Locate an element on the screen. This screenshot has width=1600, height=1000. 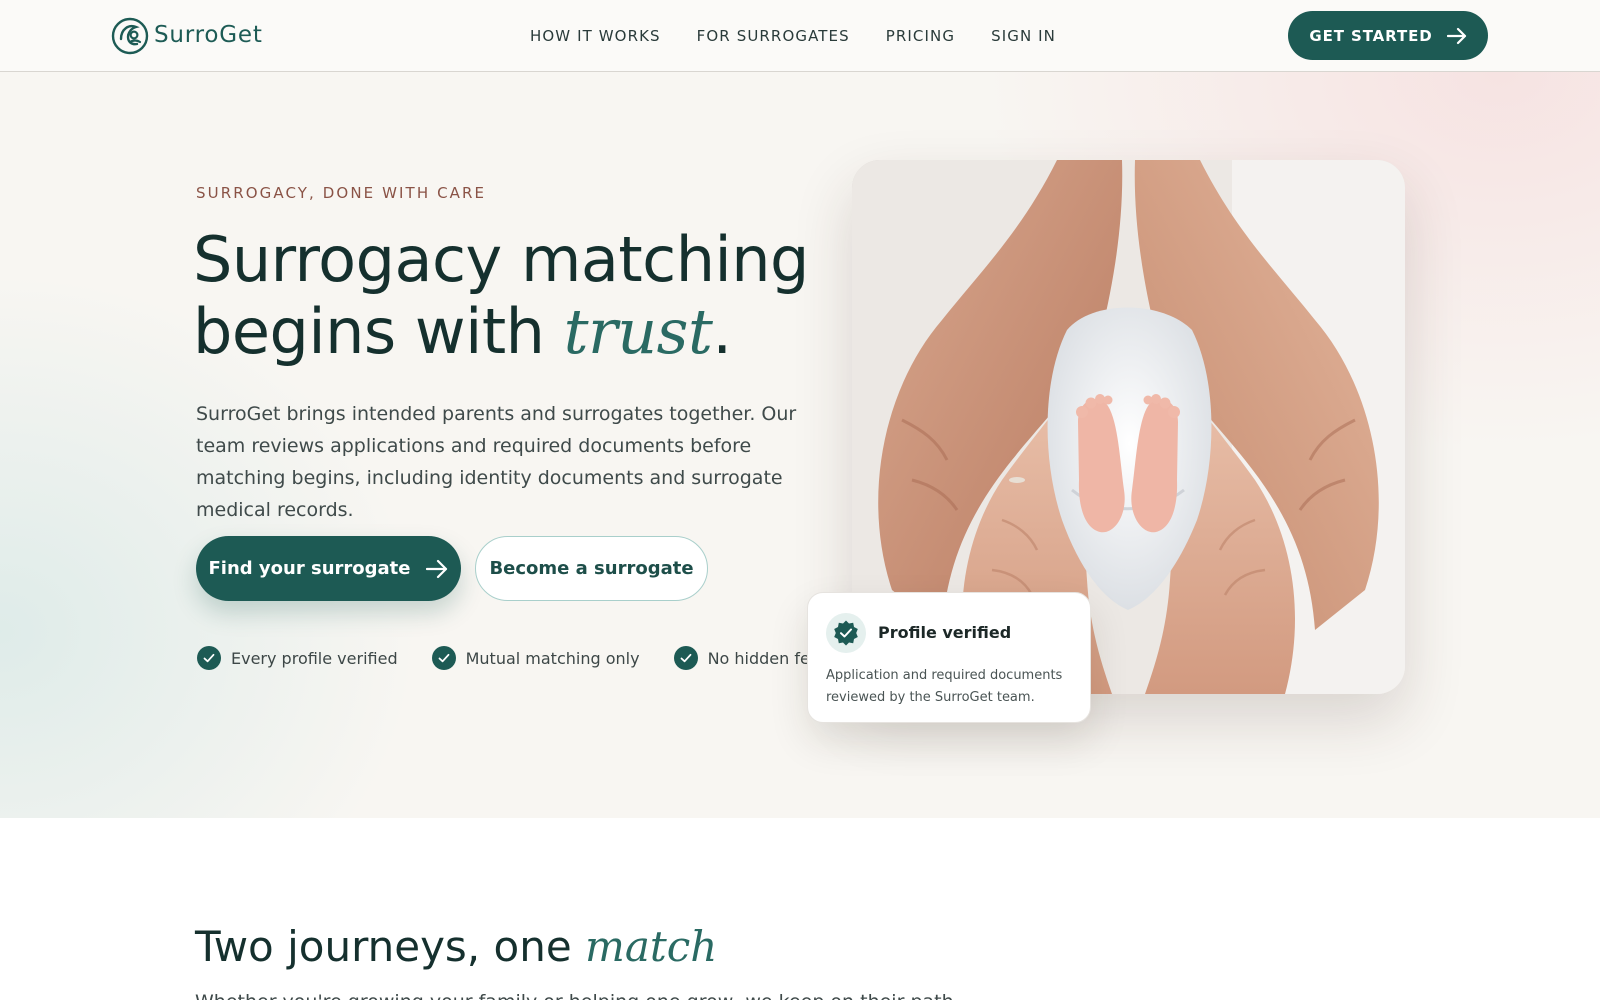
trust-point-label: Every profile verified is located at coordinates (314, 658).